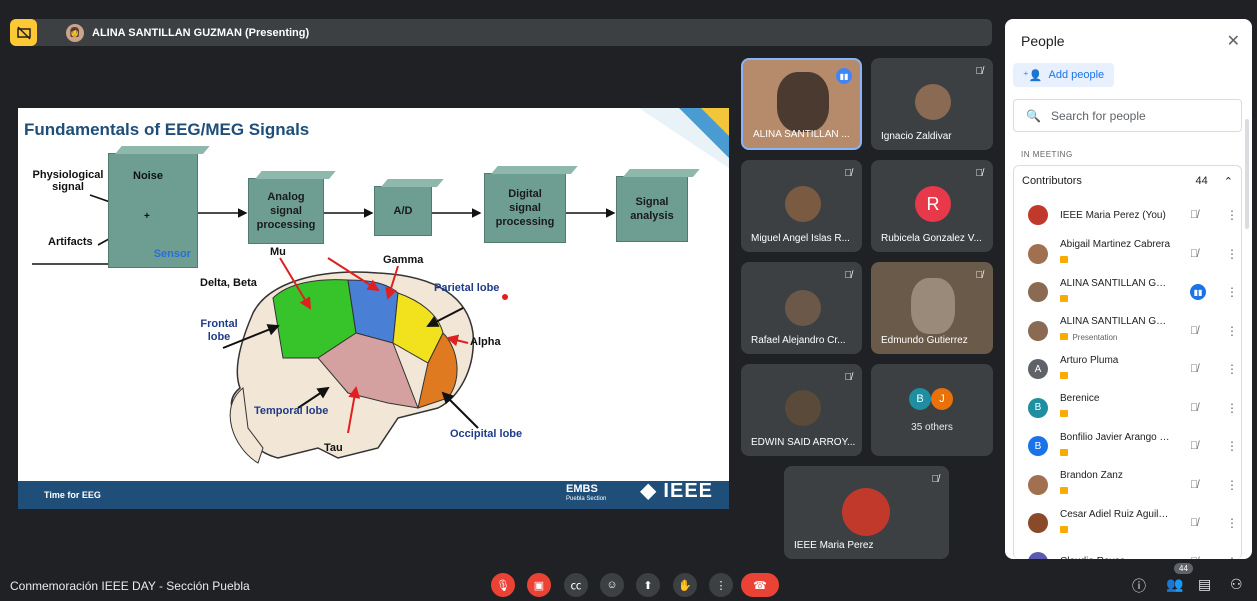 The height and width of the screenshot is (601, 1257). Describe the element at coordinates (503, 585) in the screenshot. I see `mic-off-button: 🎙` at that location.